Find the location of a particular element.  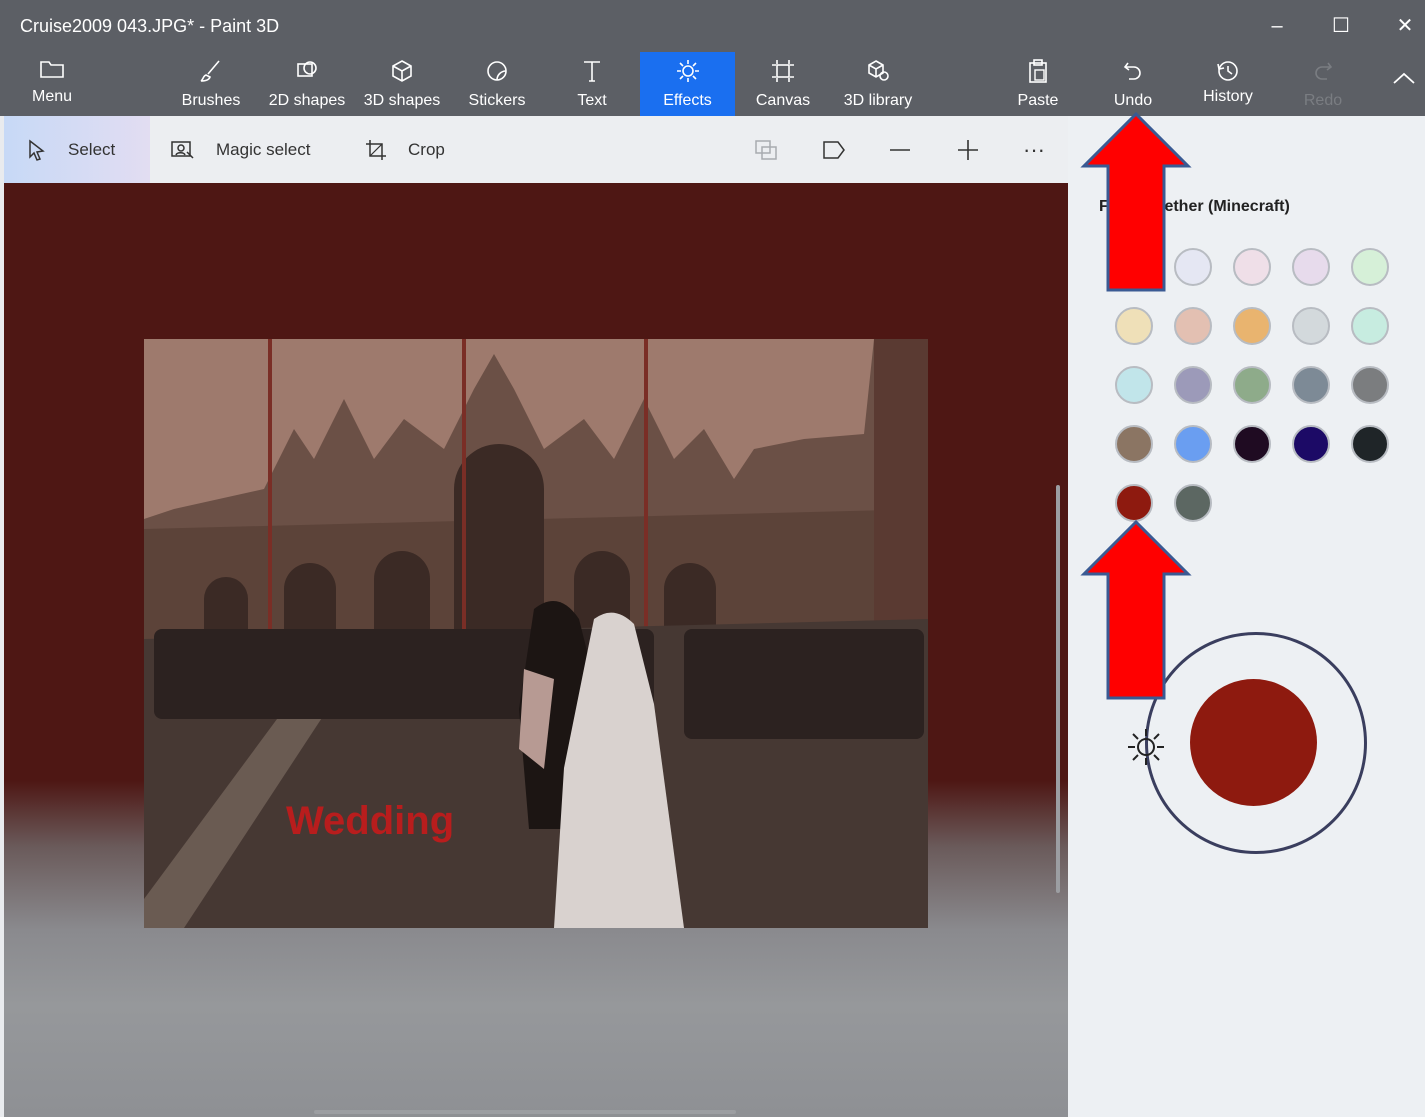

text-icon is located at coordinates (592, 72).